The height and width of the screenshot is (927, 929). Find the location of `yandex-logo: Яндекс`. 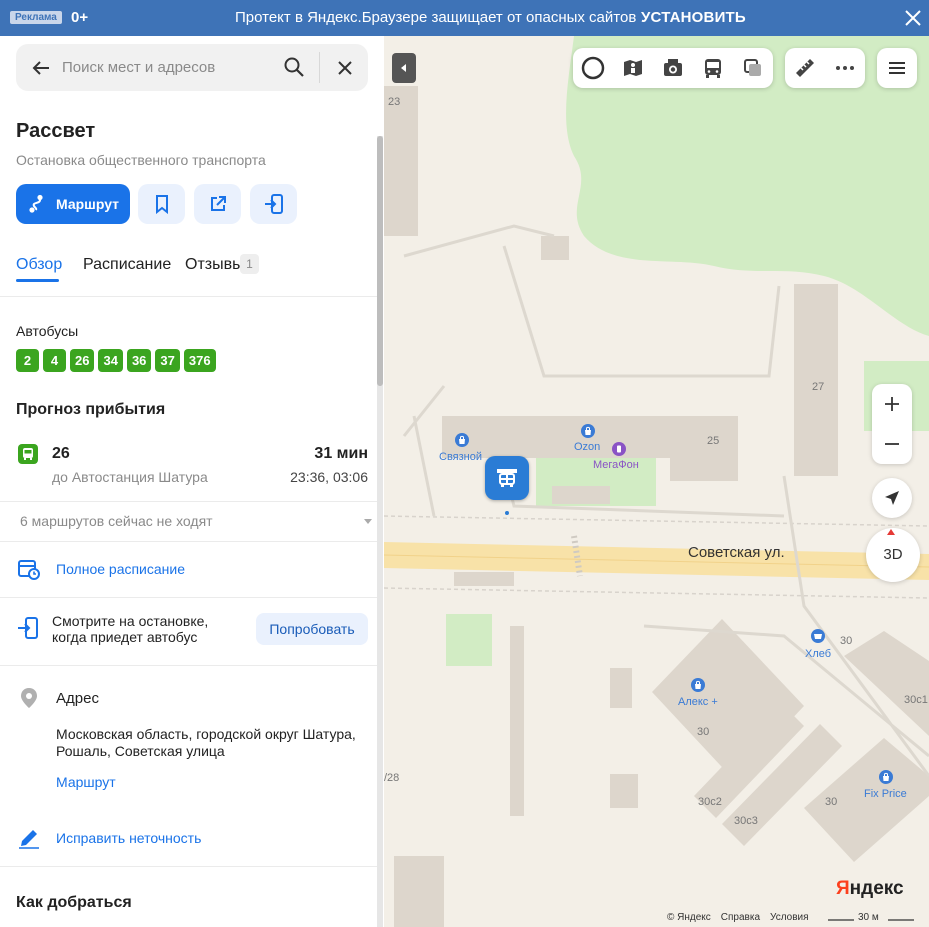

yandex-logo: Яндекс is located at coordinates (870, 889).